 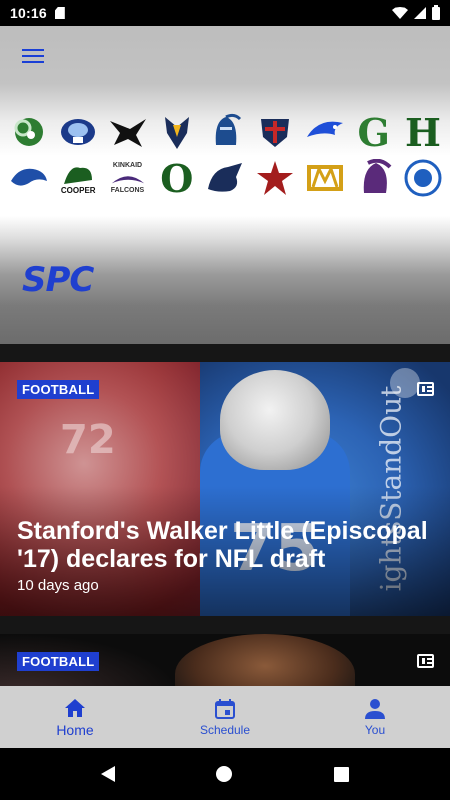 I want to click on system-home-icon, so click(x=224, y=774).